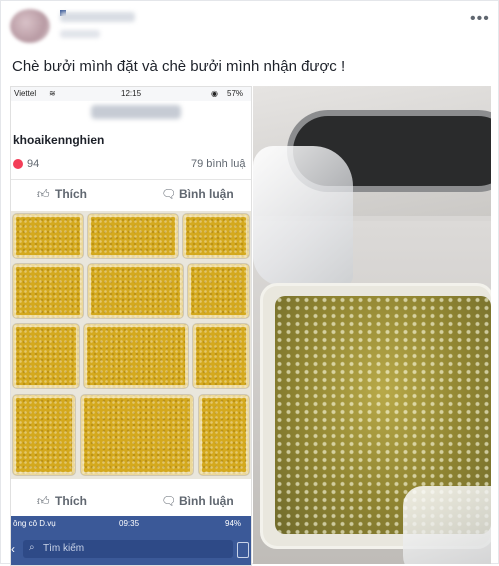 This screenshot has height=566, width=499. What do you see at coordinates (58, 140) in the screenshot?
I see `page-name: khoaikennghien` at bounding box center [58, 140].